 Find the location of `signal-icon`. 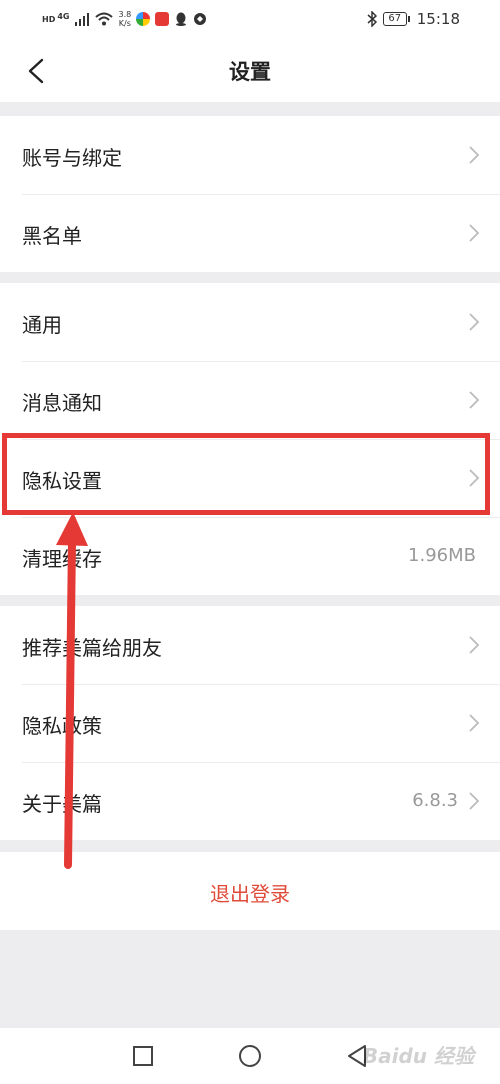

signal-icon is located at coordinates (82, 19).